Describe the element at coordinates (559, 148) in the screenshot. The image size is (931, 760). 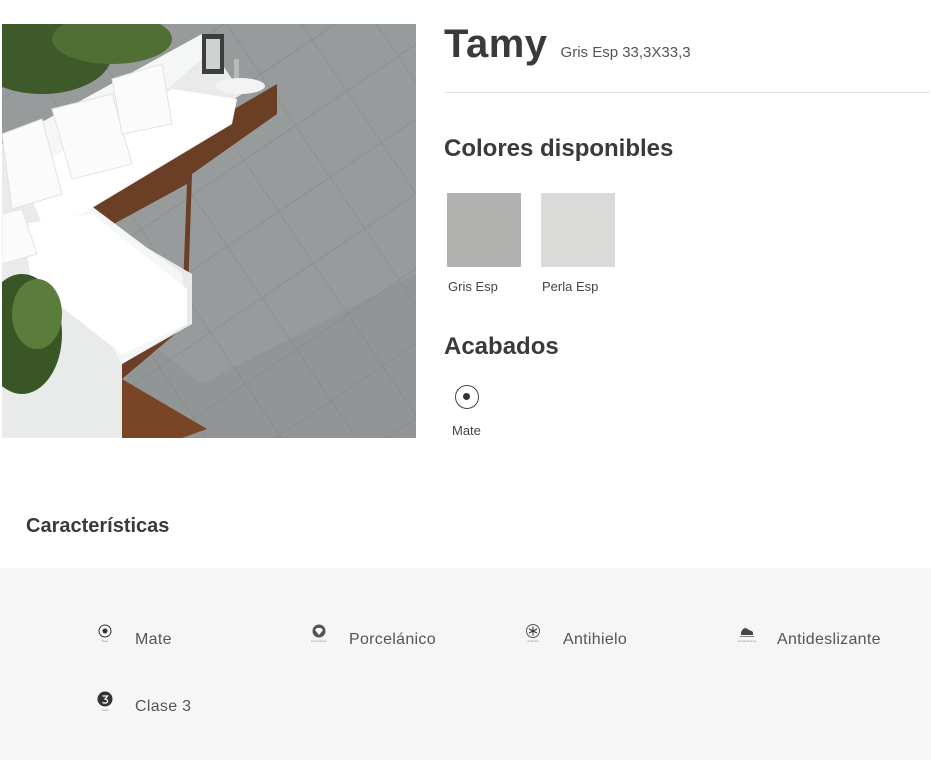
I see `colors-title: Colores disponibles` at that location.